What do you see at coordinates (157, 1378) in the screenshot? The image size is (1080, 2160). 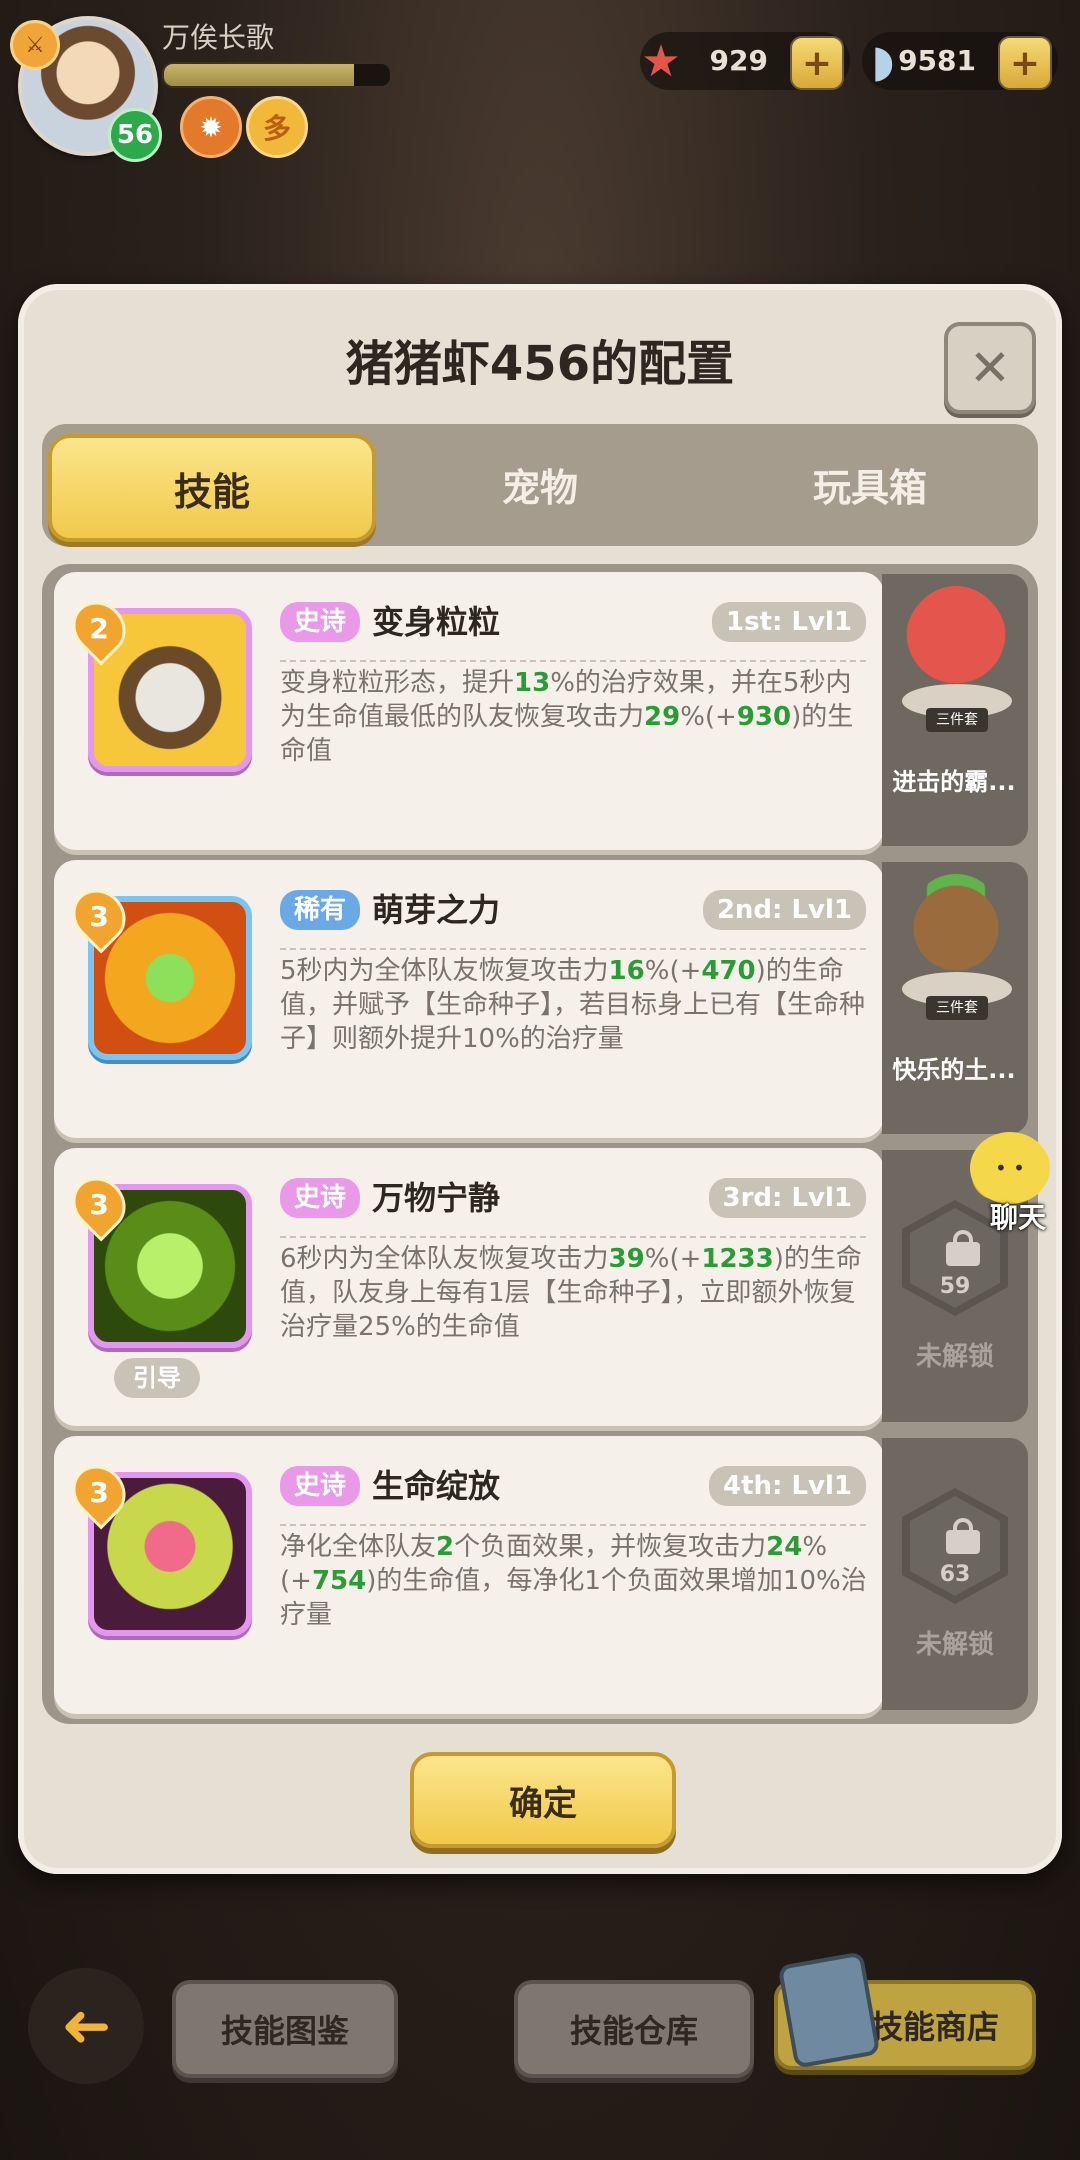 I see `channel-tag: 引导` at bounding box center [157, 1378].